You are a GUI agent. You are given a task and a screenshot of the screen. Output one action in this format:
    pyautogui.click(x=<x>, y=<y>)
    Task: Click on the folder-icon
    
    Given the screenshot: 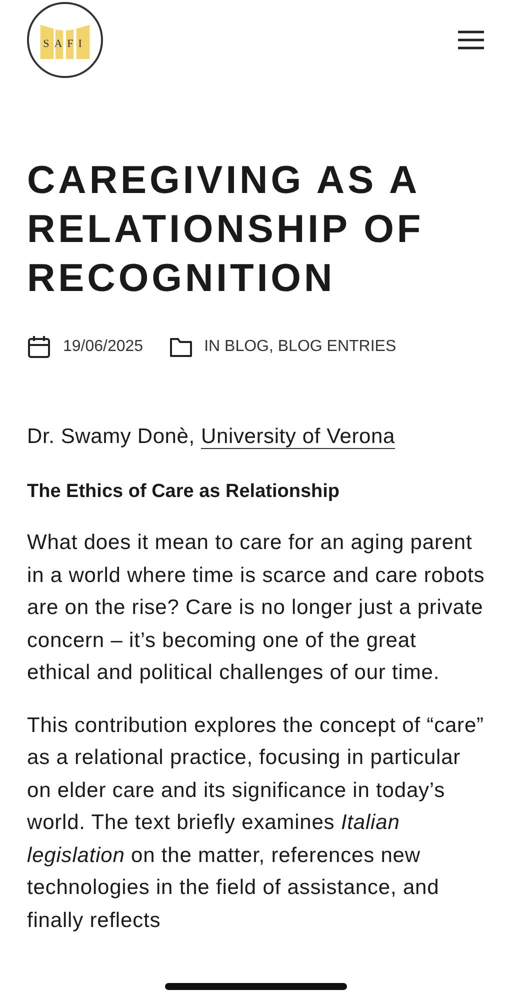 What is the action you would take?
    pyautogui.click(x=181, y=347)
    